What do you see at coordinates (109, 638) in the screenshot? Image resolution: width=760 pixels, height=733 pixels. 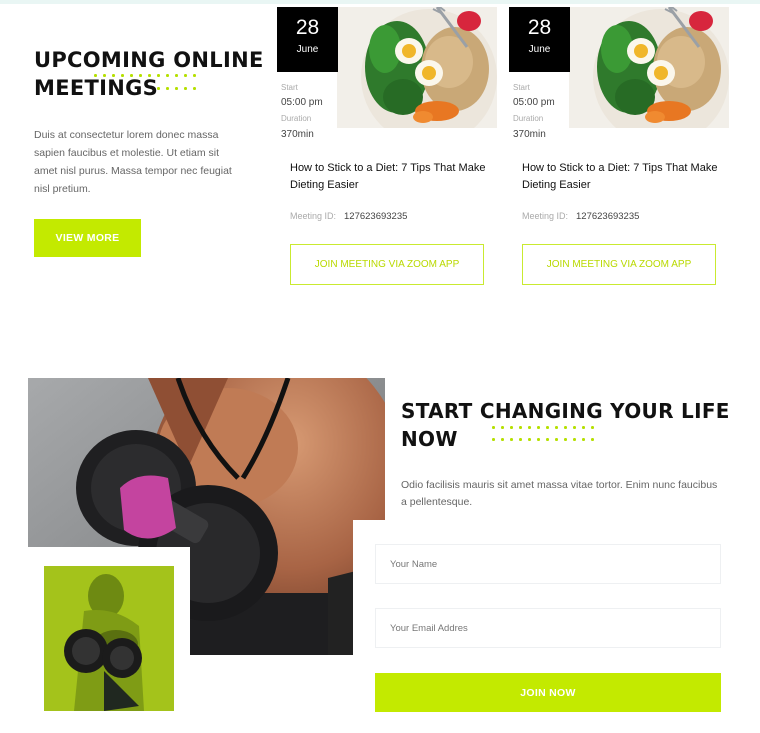 I see `green-athlete-image` at bounding box center [109, 638].